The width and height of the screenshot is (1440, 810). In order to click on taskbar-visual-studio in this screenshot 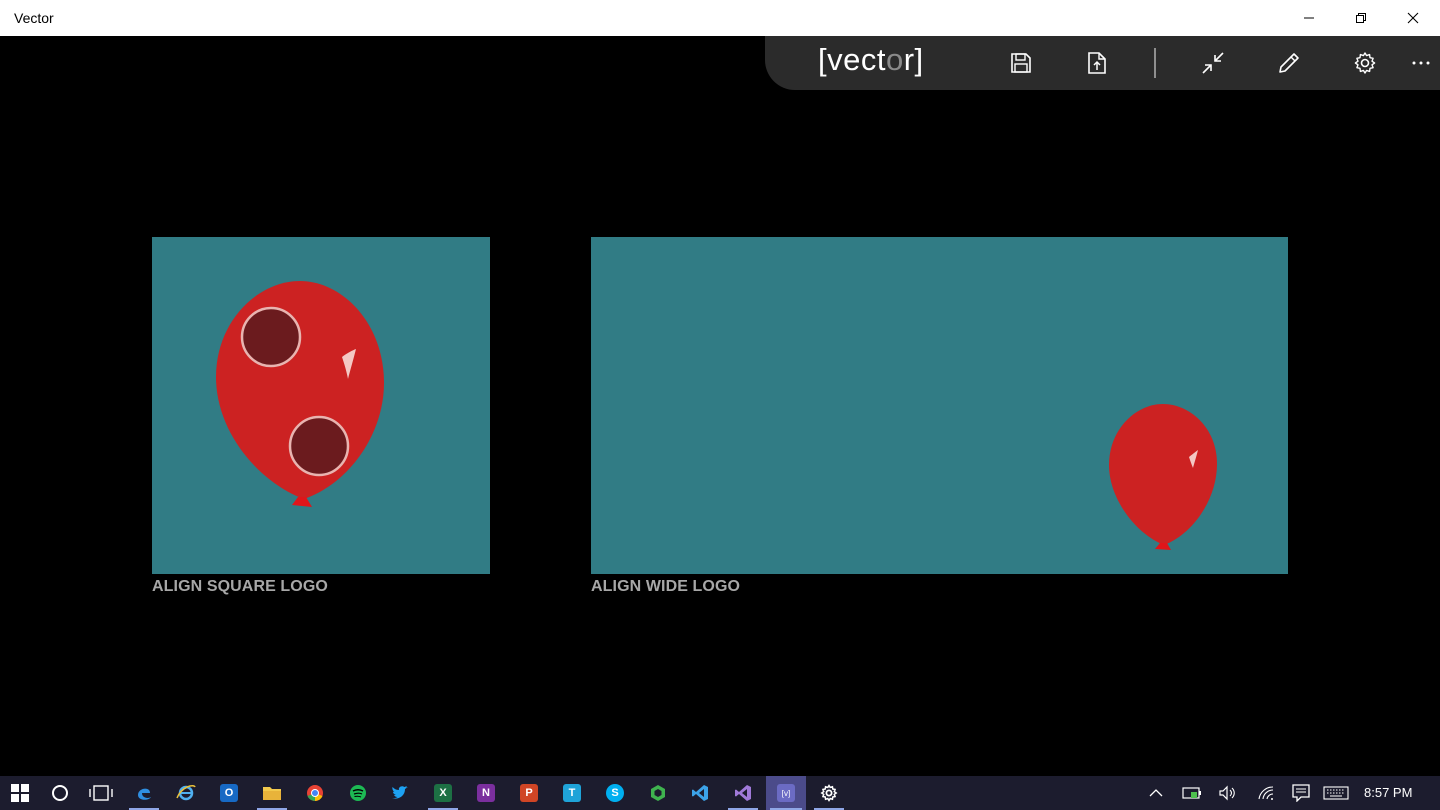, I will do `click(743, 793)`.